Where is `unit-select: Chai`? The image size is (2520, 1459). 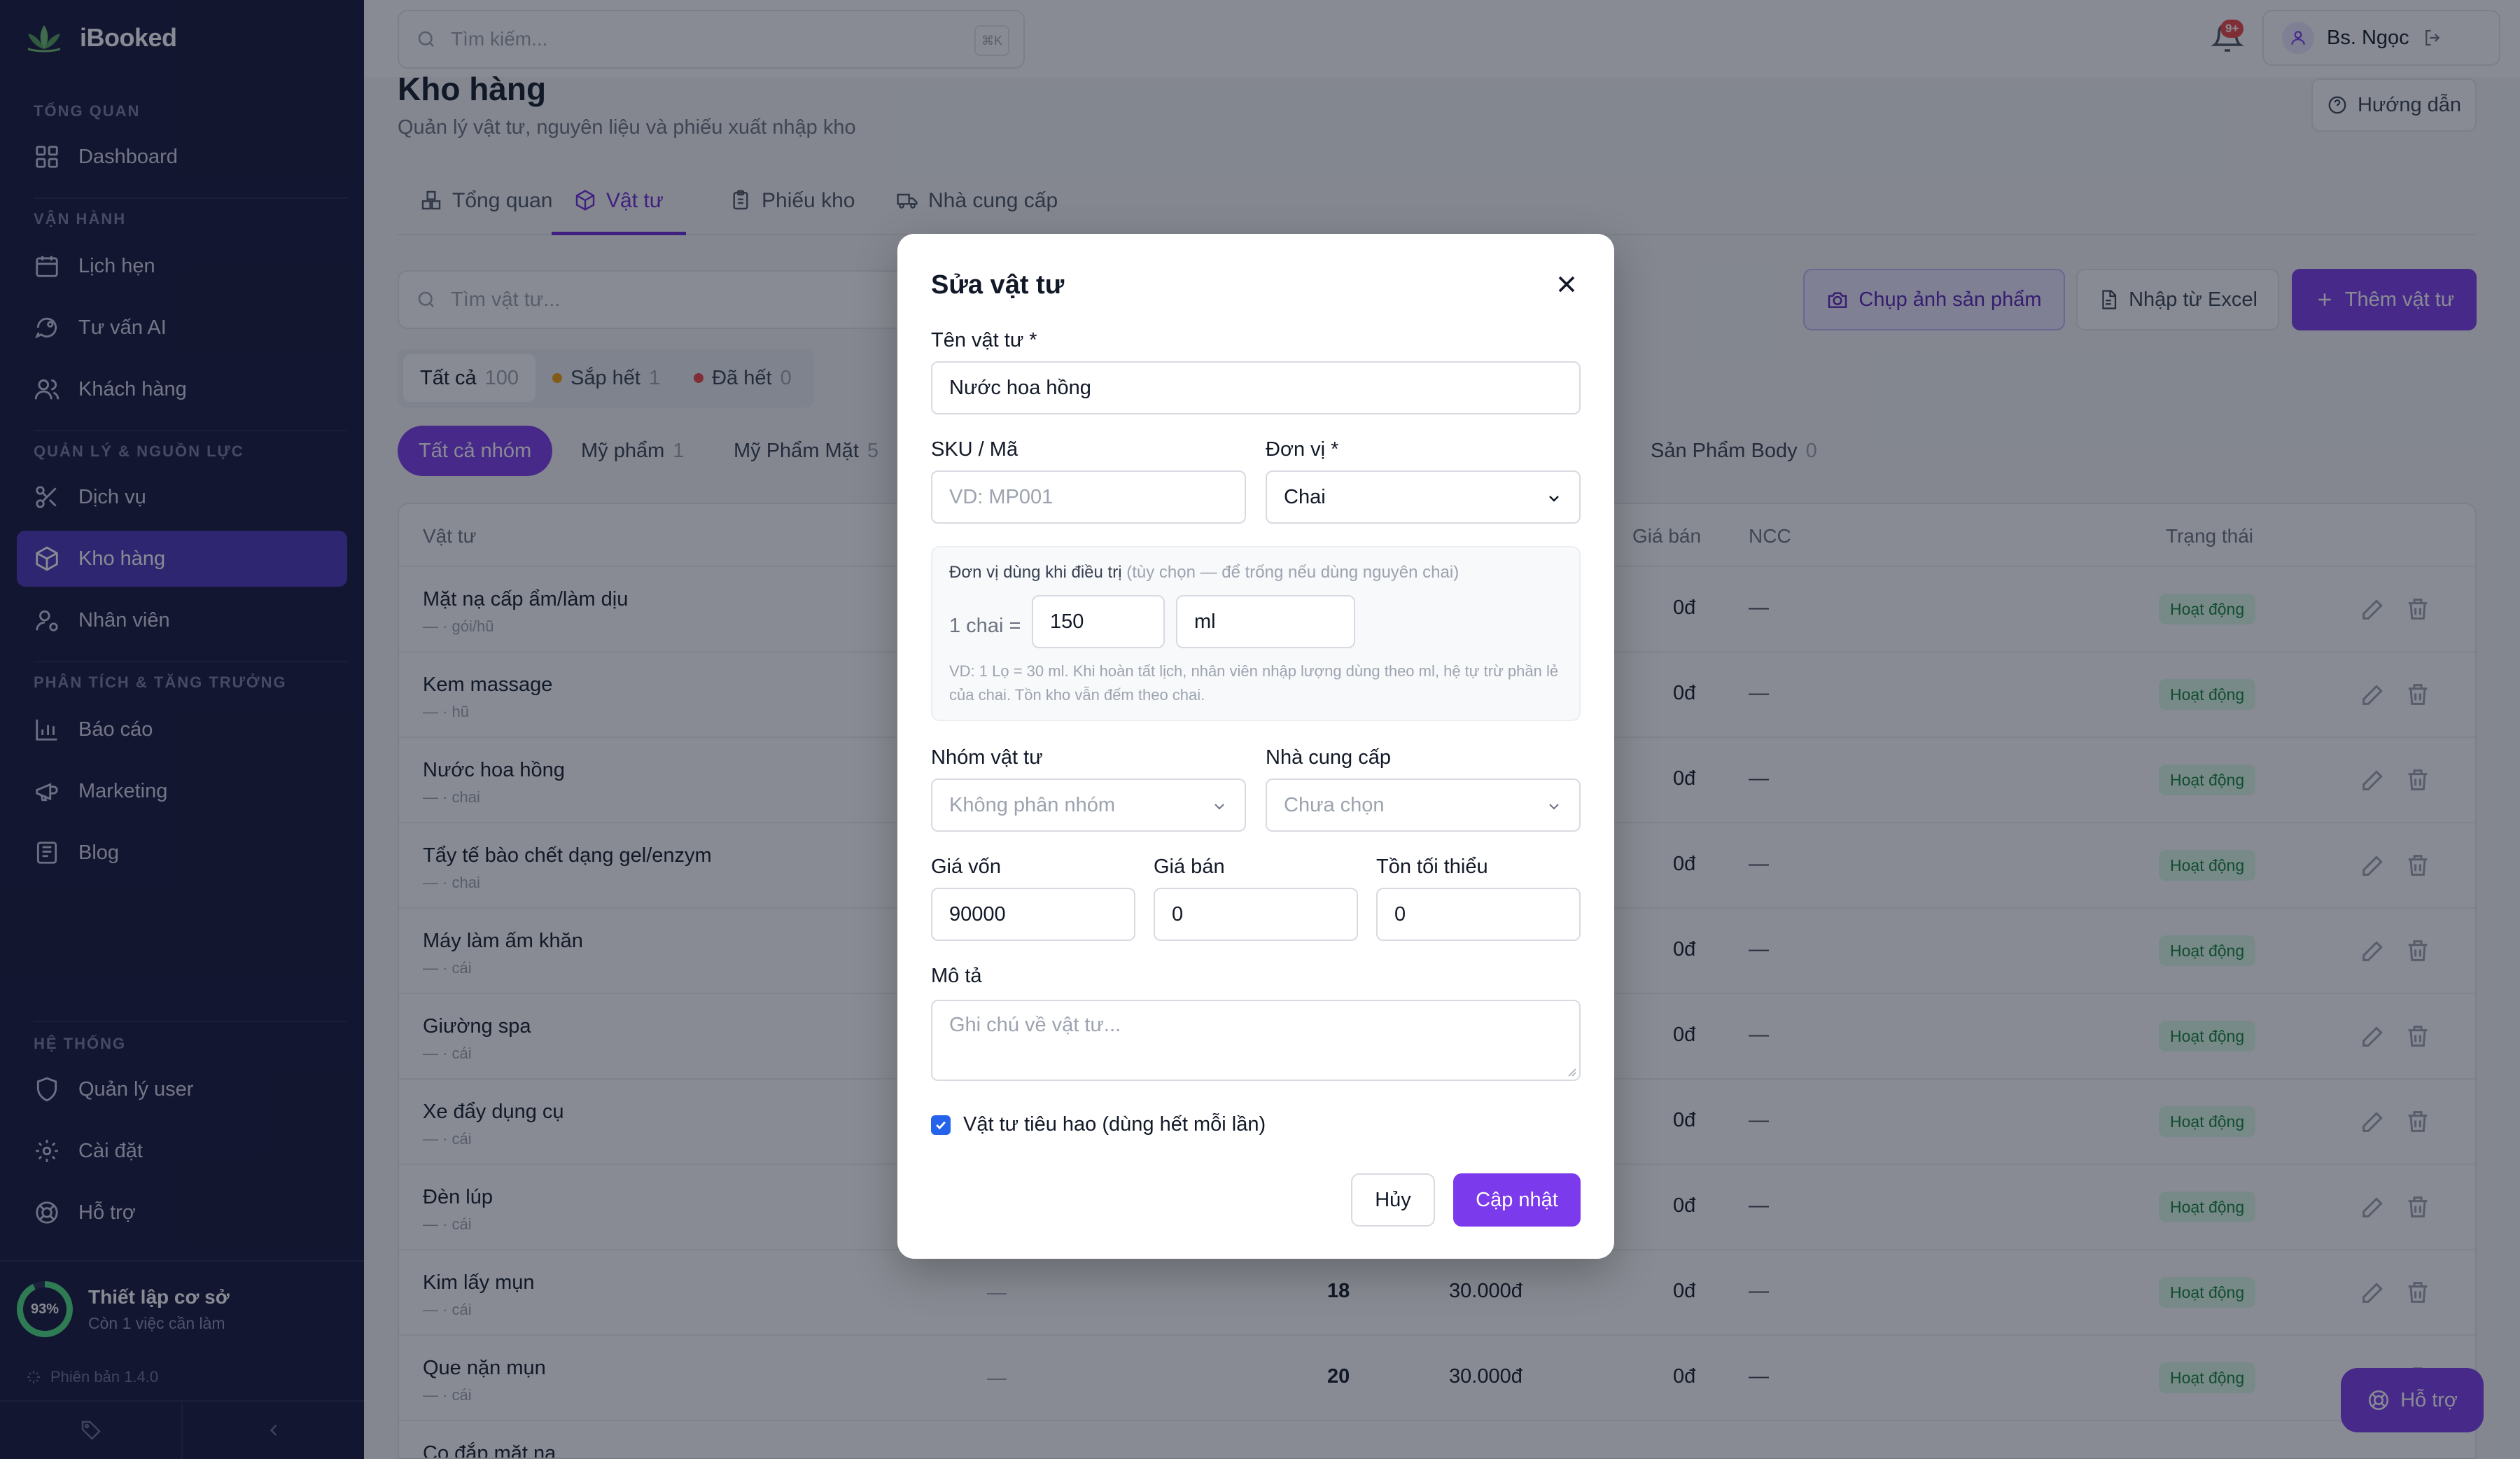
unit-select: Chai is located at coordinates (1423, 497).